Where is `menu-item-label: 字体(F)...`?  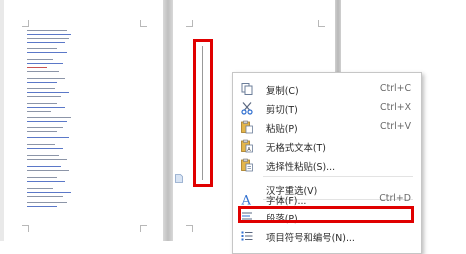
menu-item-label: 字体(F)... is located at coordinates (286, 201).